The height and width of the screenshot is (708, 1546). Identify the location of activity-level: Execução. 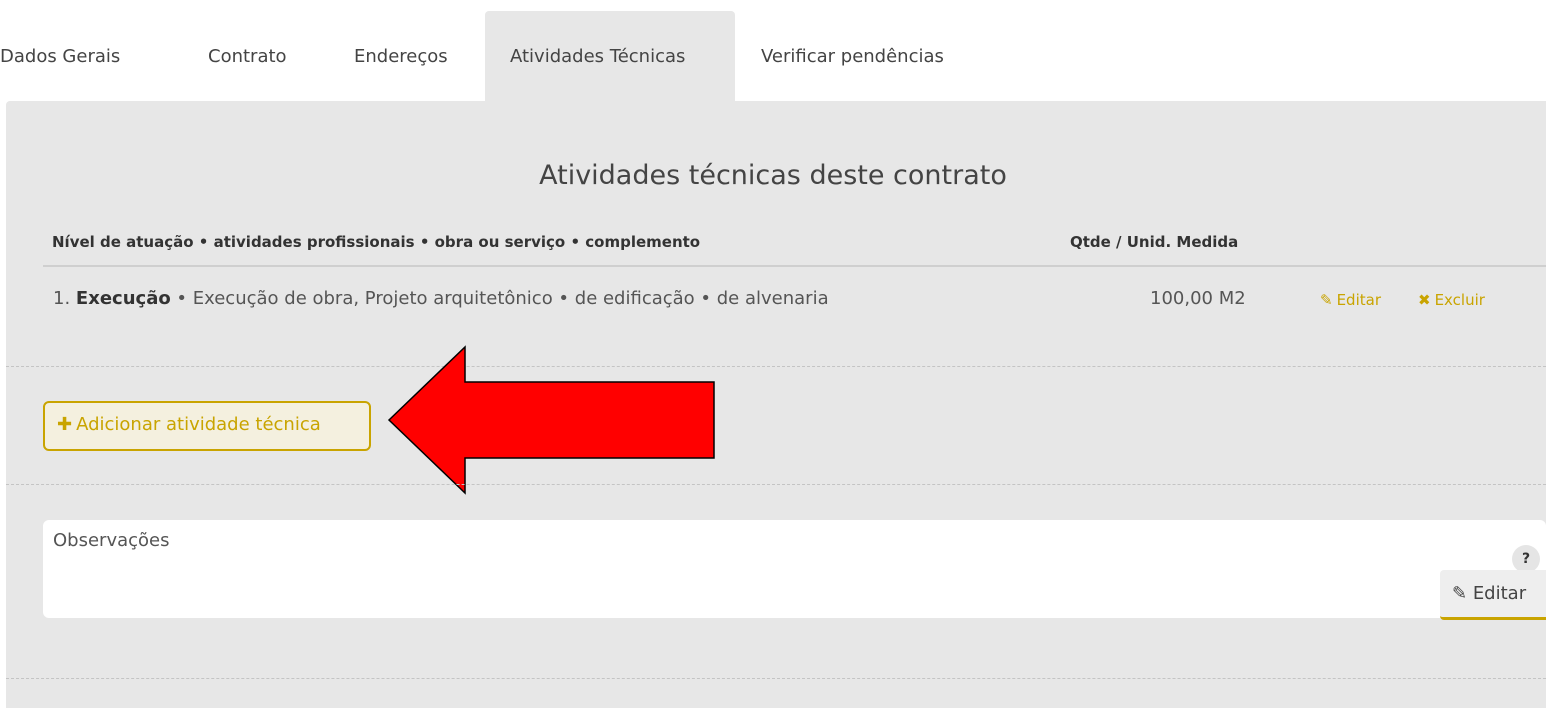
(123, 298).